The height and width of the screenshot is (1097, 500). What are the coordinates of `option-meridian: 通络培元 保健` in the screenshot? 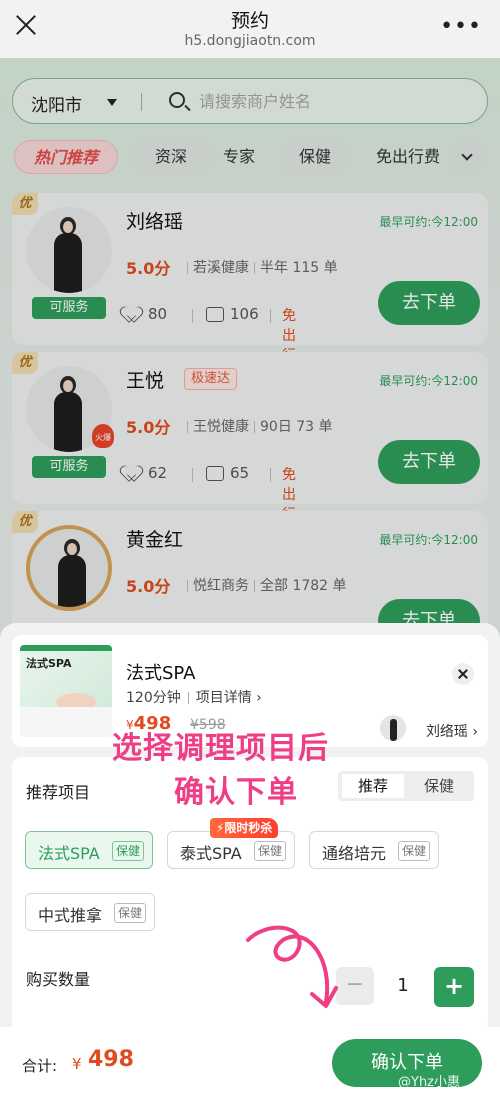 It's located at (374, 850).